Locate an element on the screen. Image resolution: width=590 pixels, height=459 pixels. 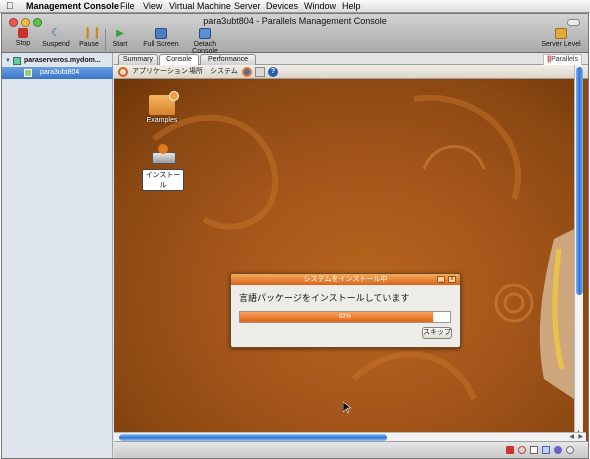
moon-icon: ☾ is located at coordinates (56, 33).